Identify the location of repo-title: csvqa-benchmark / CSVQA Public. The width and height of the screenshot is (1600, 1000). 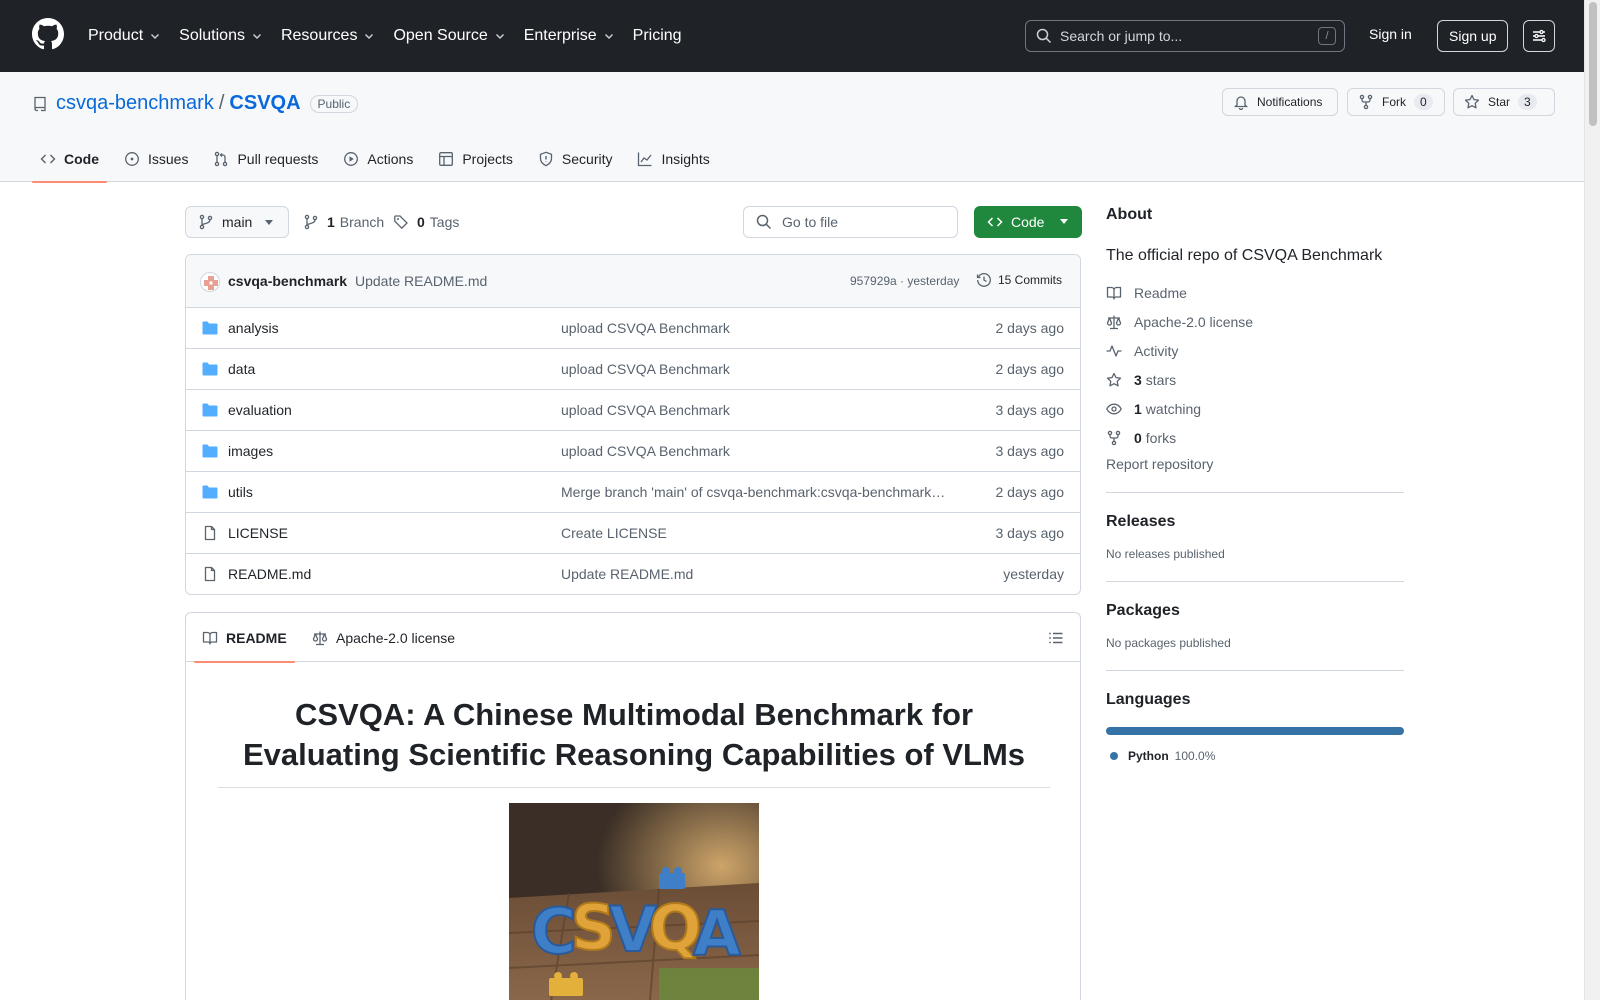
(195, 103).